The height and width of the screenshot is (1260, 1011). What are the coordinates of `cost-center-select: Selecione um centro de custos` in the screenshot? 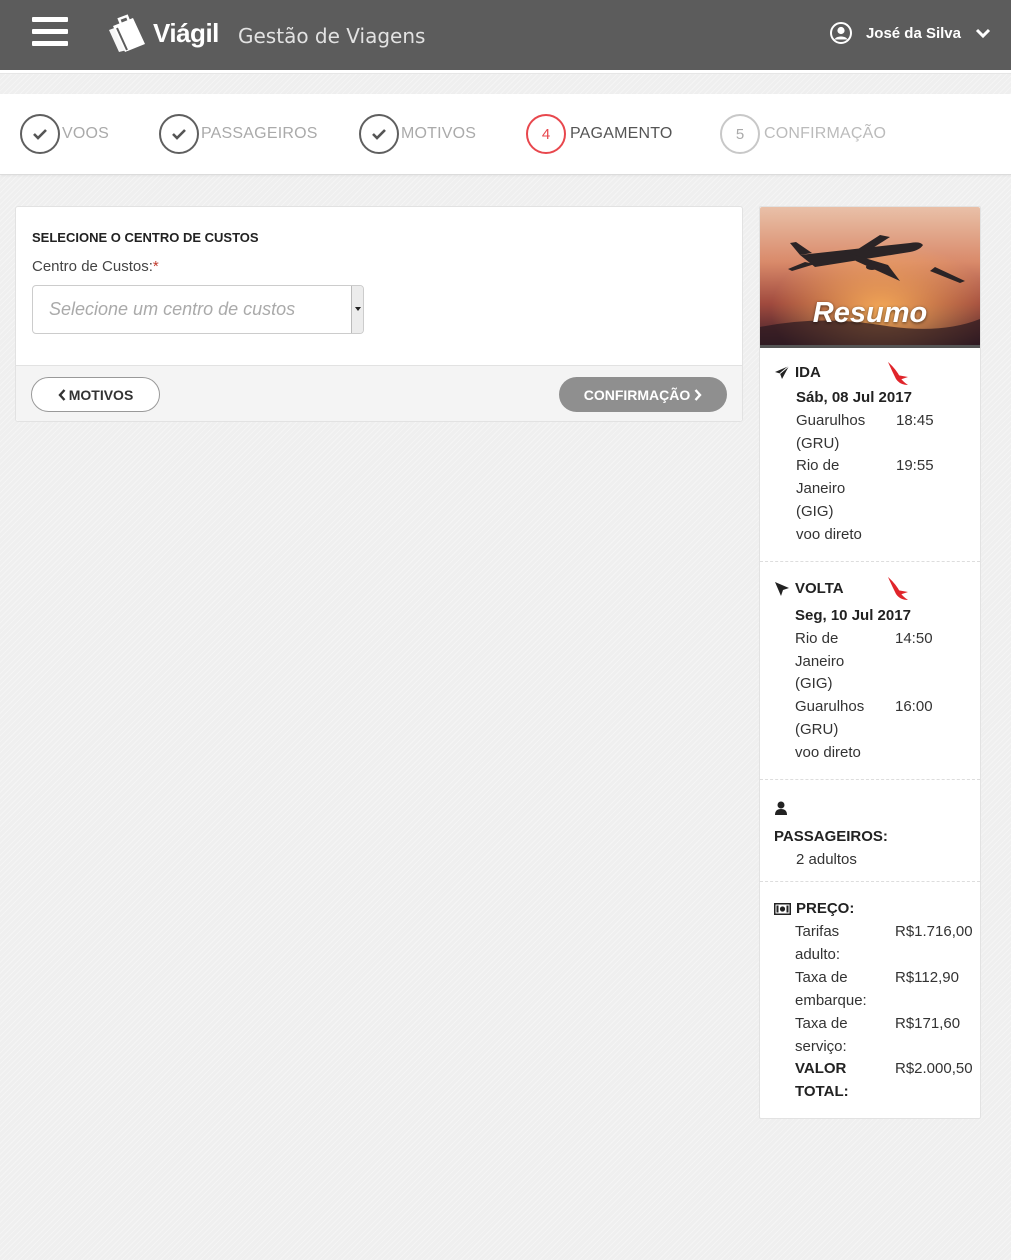 It's located at (198, 309).